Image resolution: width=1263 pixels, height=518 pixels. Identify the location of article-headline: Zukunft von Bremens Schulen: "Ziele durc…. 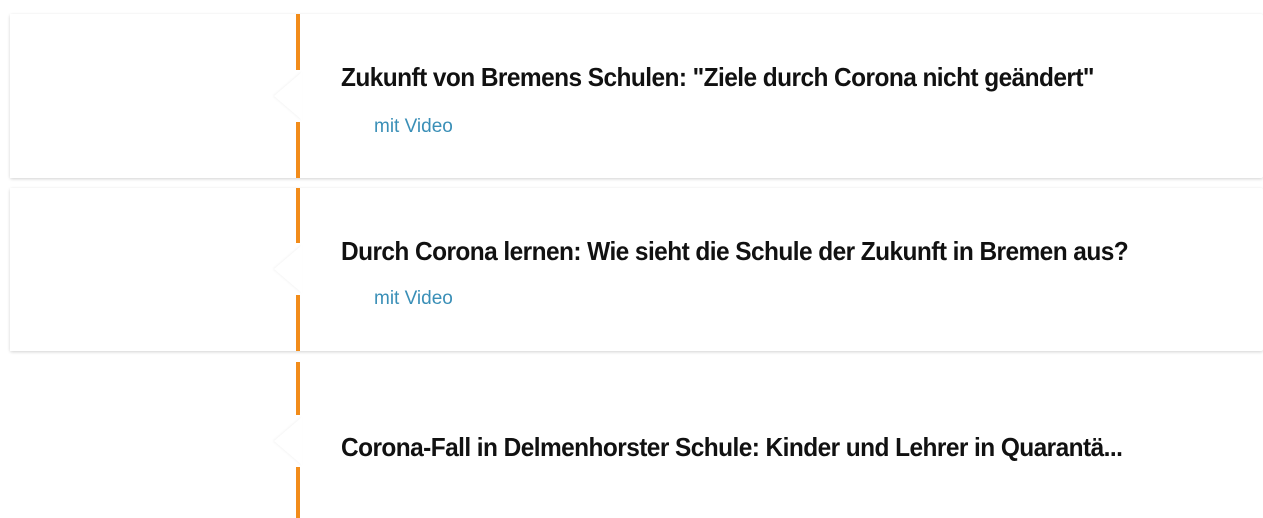
(718, 77).